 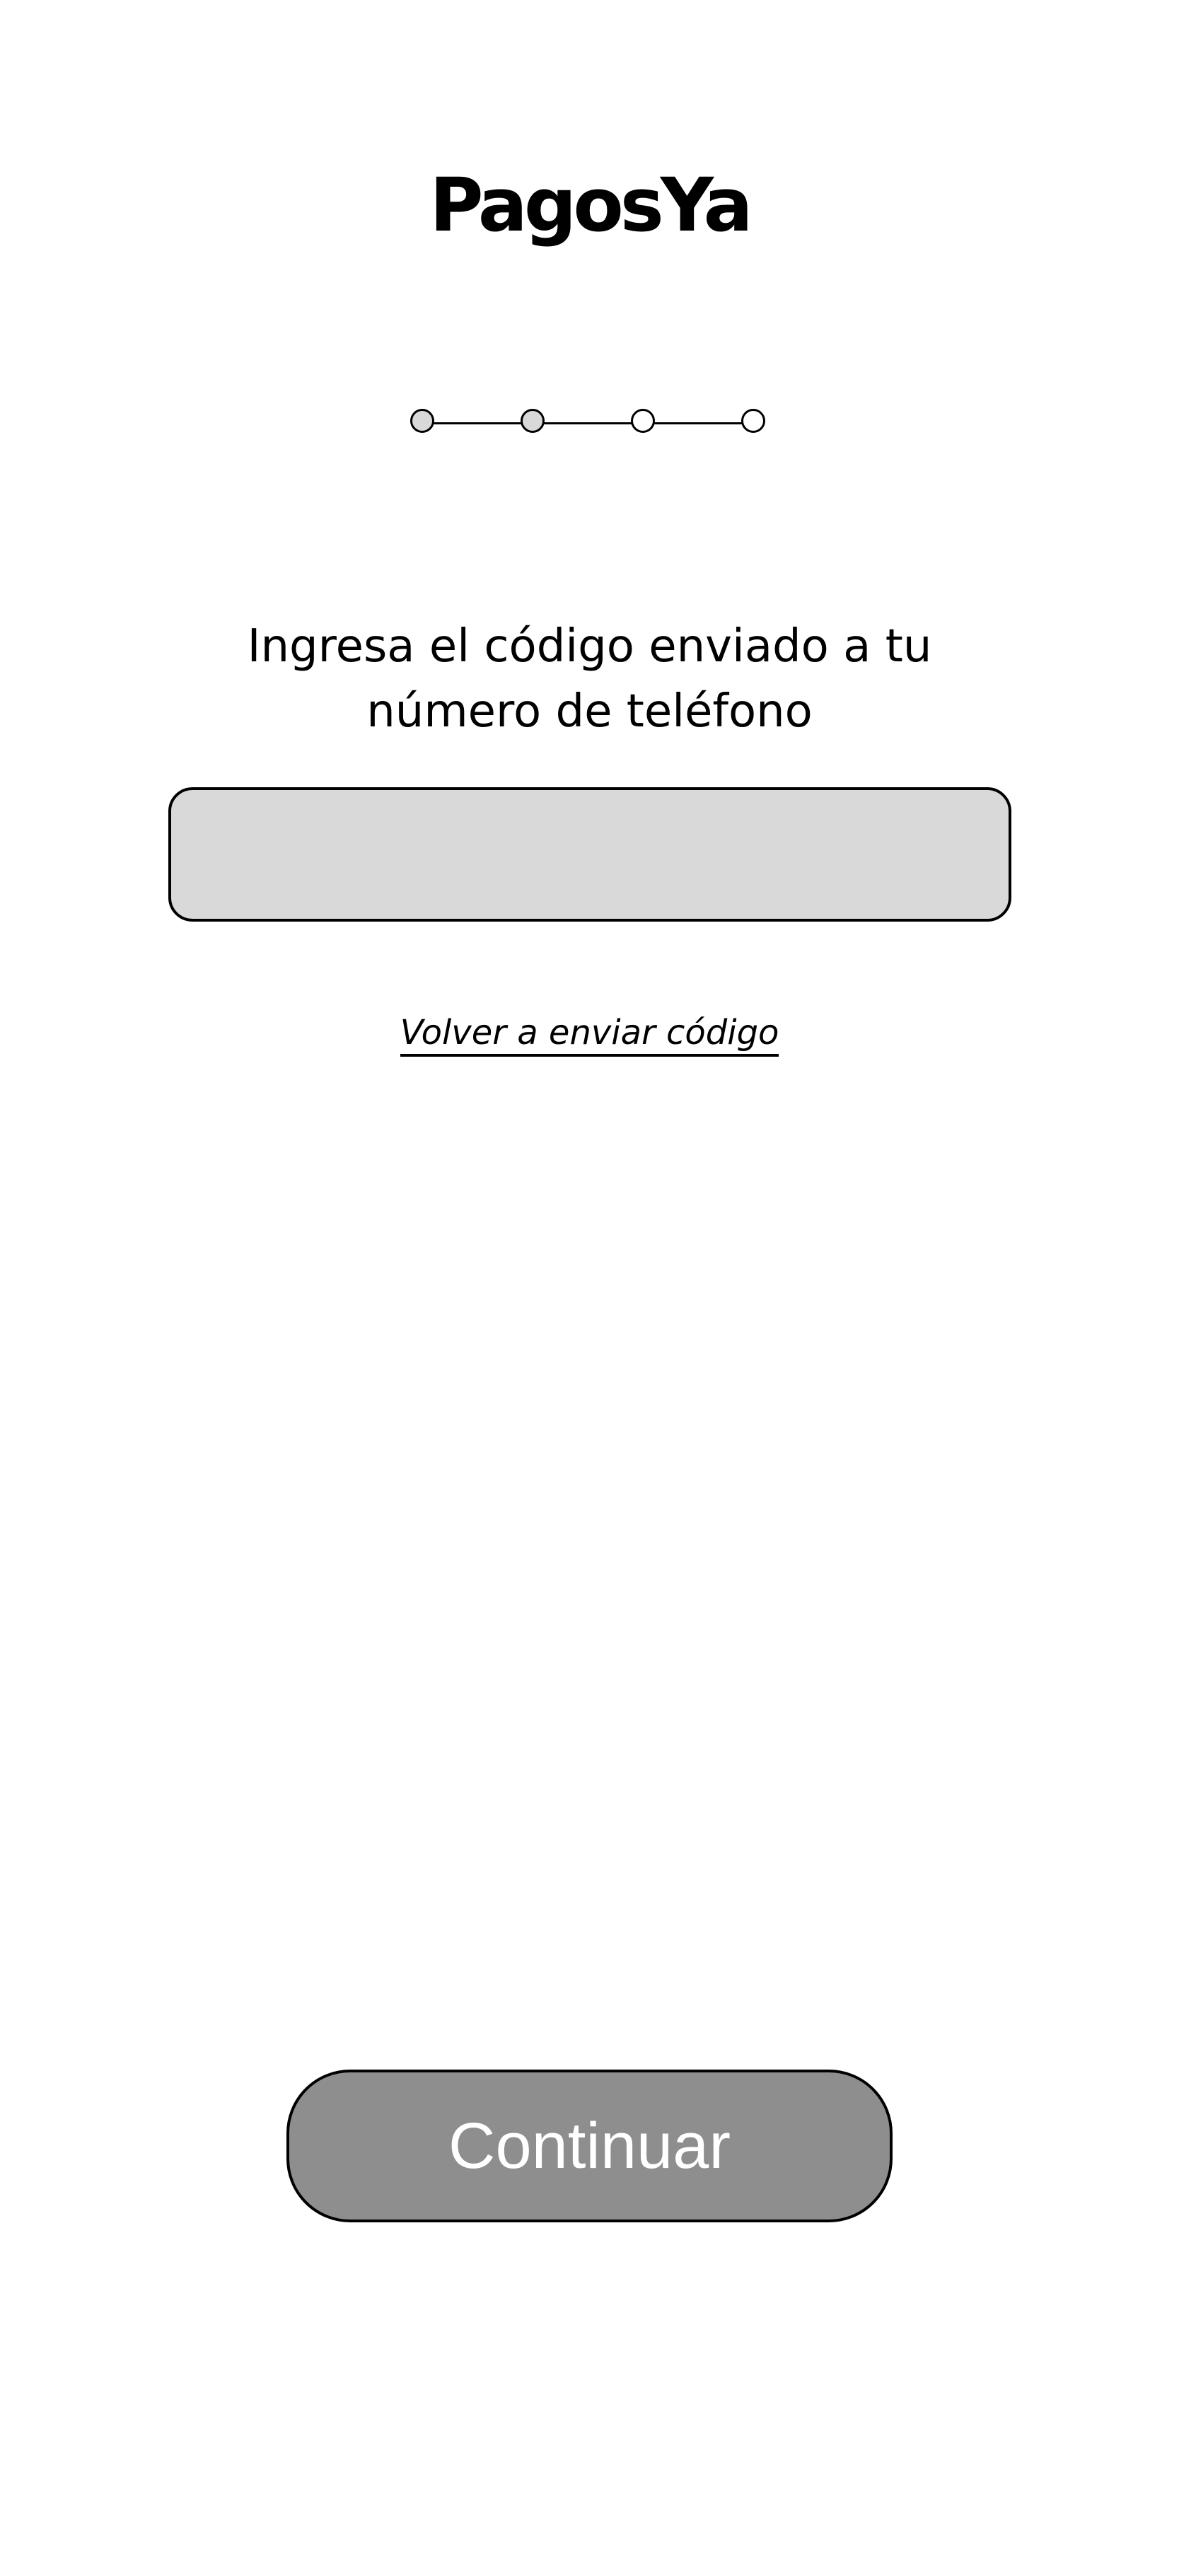 I want to click on continue-button: Continuar, so click(x=589, y=2146).